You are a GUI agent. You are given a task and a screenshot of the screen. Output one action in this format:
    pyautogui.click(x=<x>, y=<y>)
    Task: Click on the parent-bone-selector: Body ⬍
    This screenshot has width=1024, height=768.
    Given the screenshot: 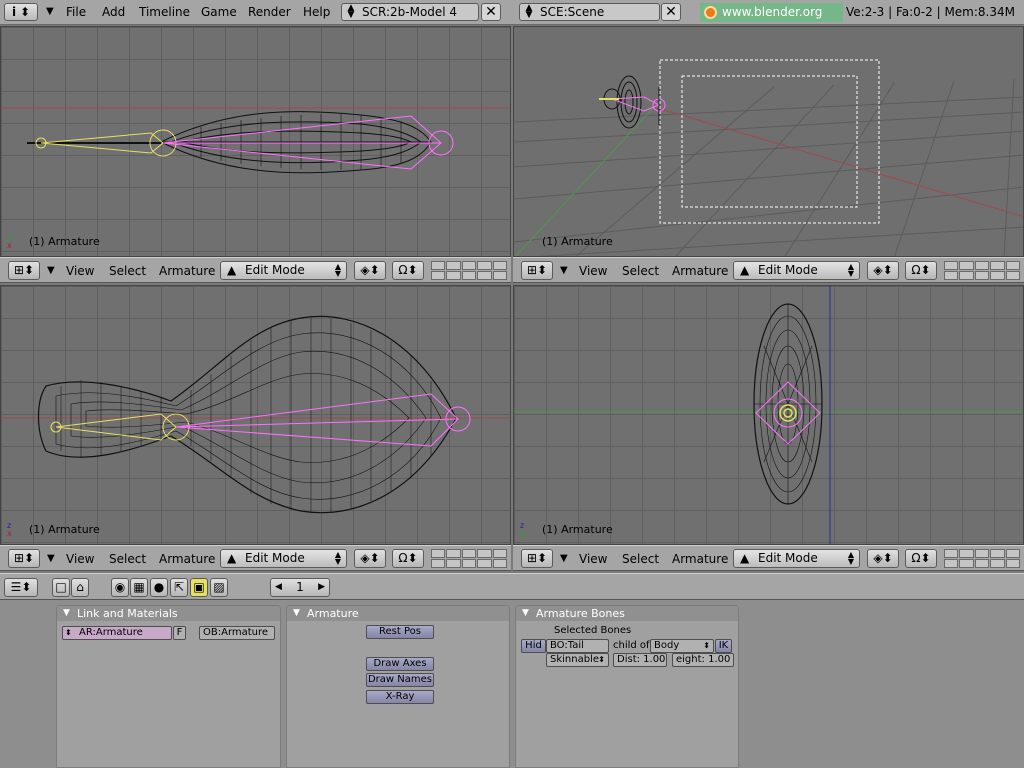 What is the action you would take?
    pyautogui.click(x=682, y=646)
    